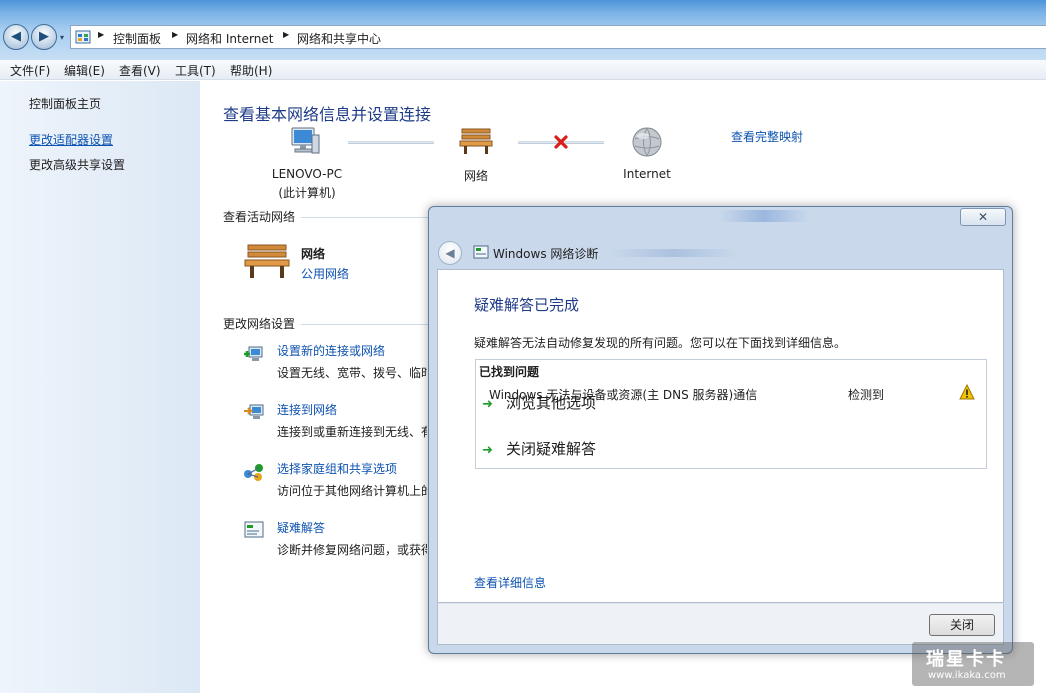 The width and height of the screenshot is (1046, 693). I want to click on window-title-bar: ◀ ▶ ▾ ▶ 控制面板 ▶ 网络和 Internet ▶ 网络和共享中心, so click(523, 30).